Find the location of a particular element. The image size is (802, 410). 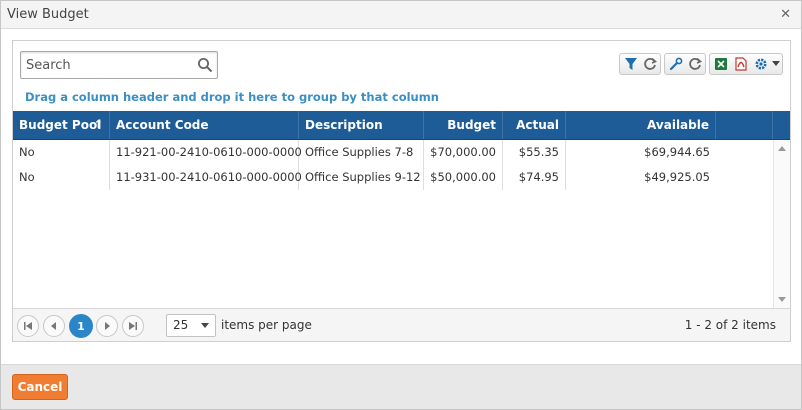

search-input is located at coordinates (110, 65).